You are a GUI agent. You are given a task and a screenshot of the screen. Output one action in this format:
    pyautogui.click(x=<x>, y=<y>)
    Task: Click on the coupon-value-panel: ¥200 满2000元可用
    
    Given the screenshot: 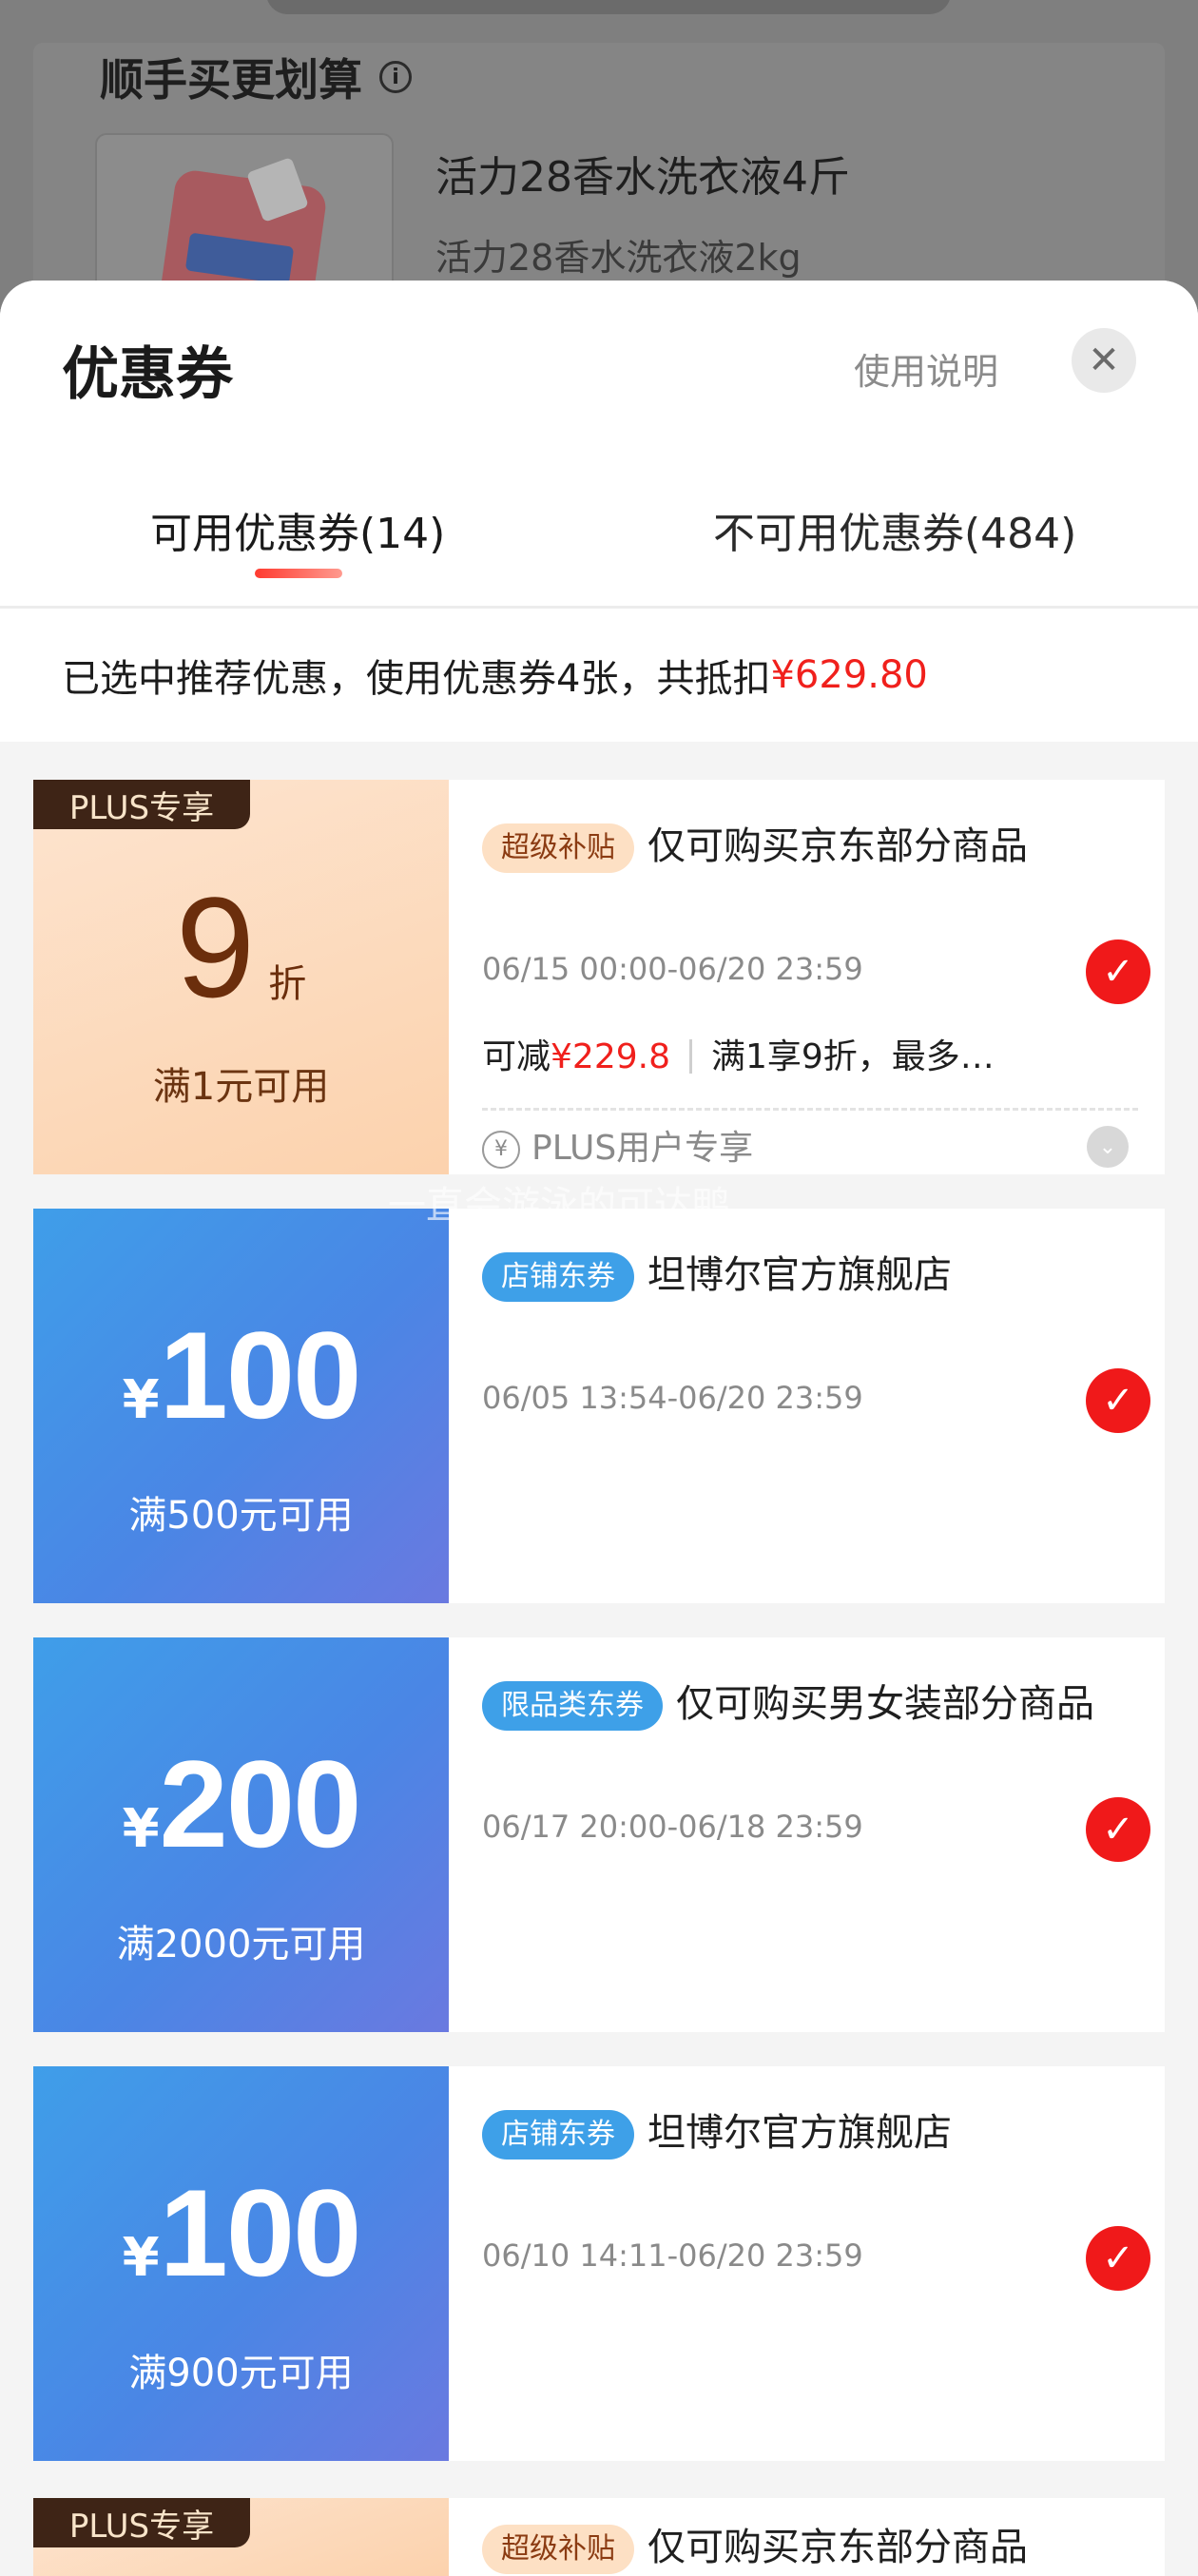 What is the action you would take?
    pyautogui.click(x=241, y=1834)
    